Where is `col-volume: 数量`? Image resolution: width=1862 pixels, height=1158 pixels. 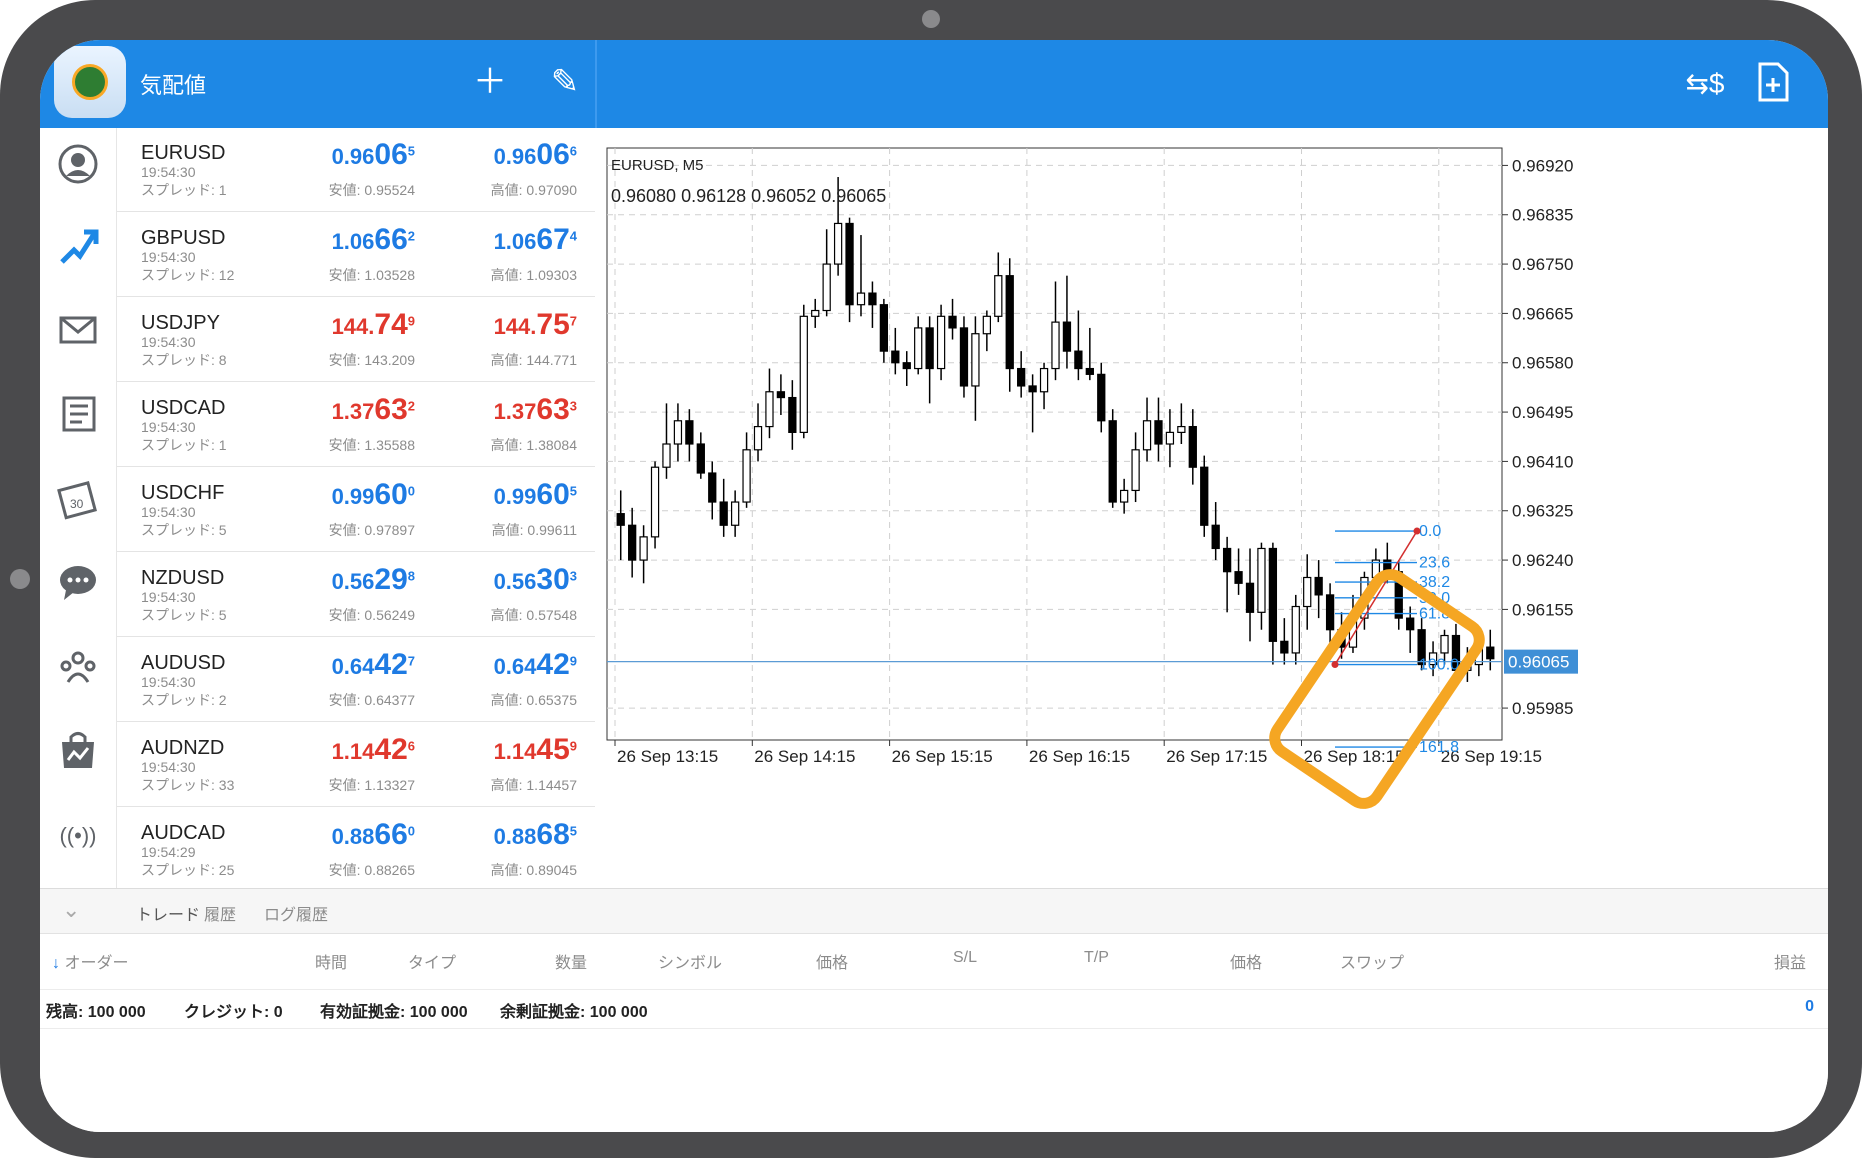 col-volume: 数量 is located at coordinates (571, 961).